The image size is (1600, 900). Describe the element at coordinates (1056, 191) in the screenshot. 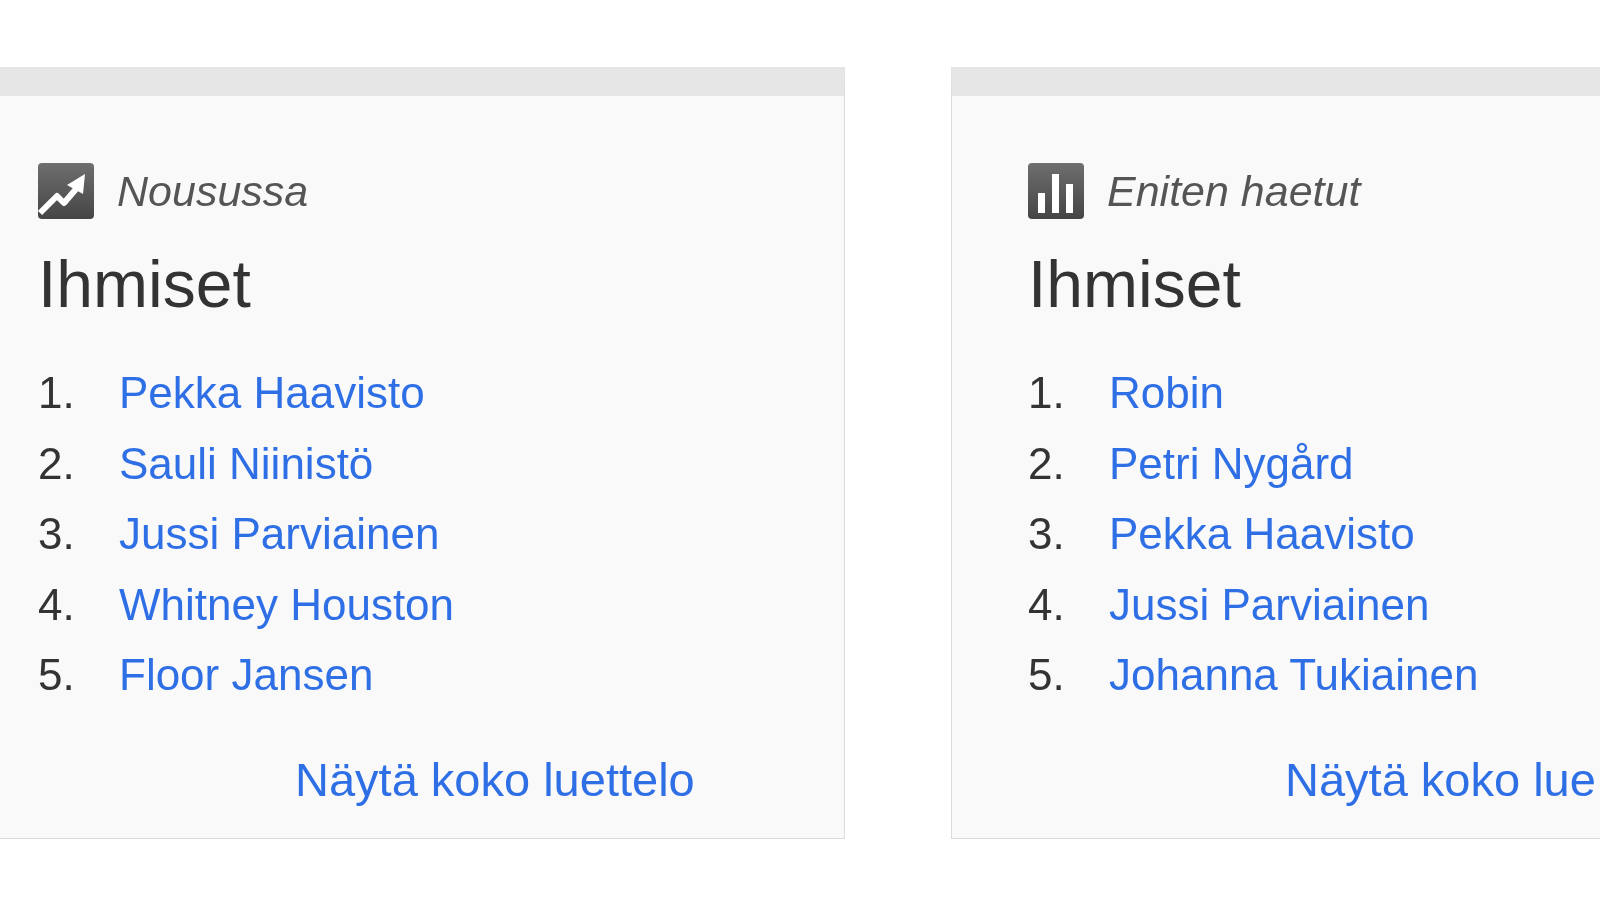

I see `bar-chart-icon` at that location.